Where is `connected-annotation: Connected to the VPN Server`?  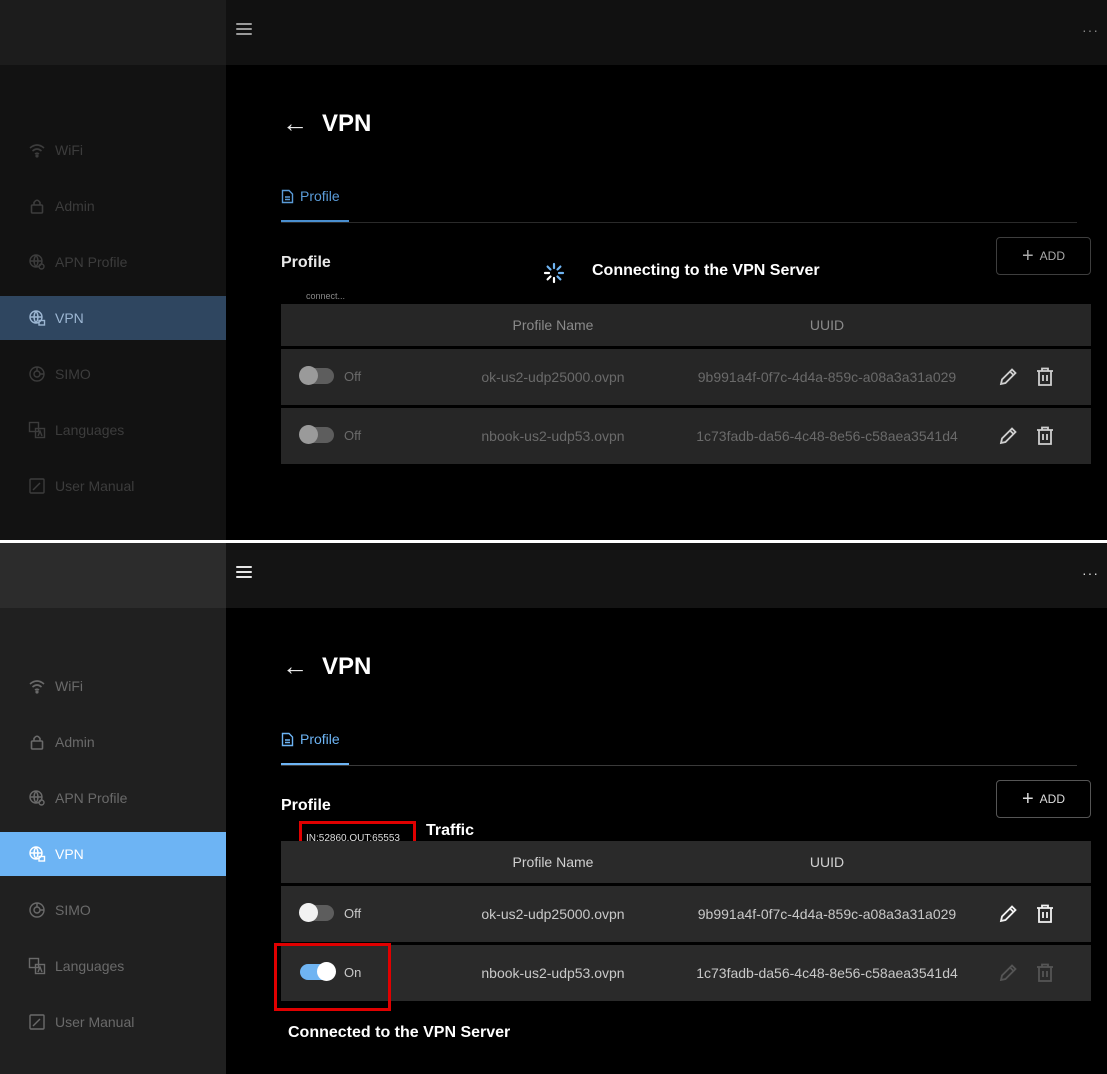
connected-annotation: Connected to the VPN Server is located at coordinates (399, 1032).